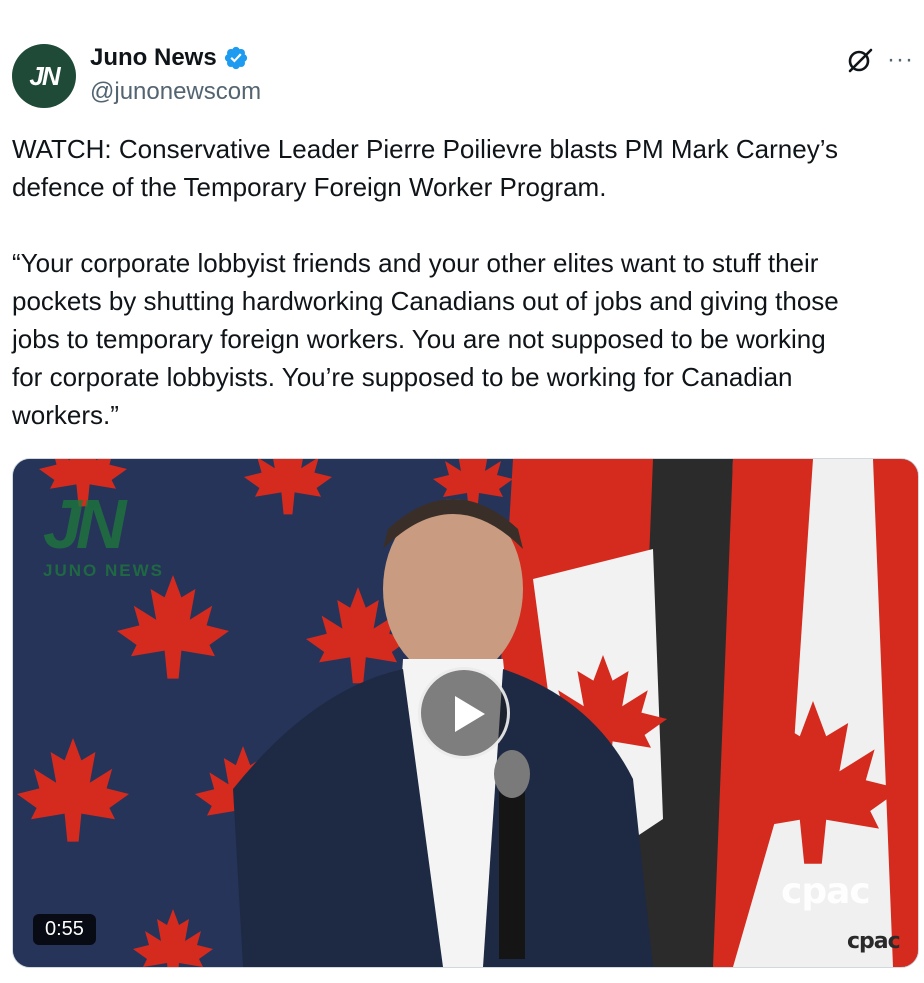  I want to click on watermark-text: JUNO NEWS, so click(103, 570).